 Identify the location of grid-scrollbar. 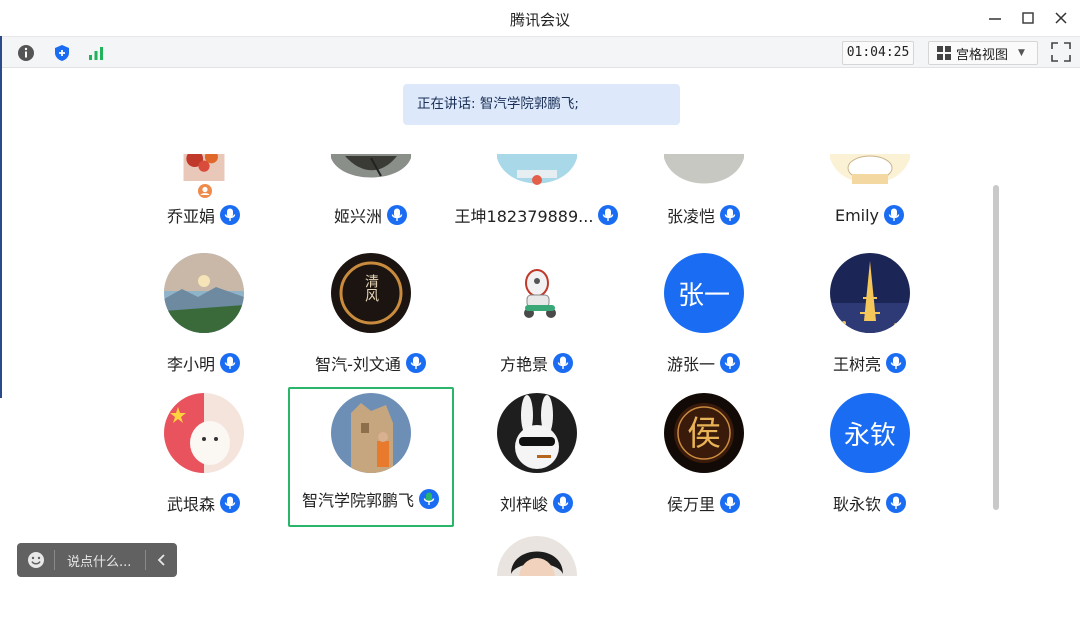
(996, 347).